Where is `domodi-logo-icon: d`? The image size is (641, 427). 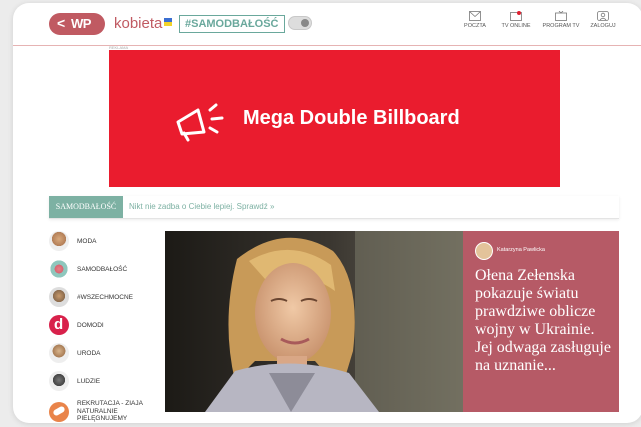 domodi-logo-icon: d is located at coordinates (59, 325).